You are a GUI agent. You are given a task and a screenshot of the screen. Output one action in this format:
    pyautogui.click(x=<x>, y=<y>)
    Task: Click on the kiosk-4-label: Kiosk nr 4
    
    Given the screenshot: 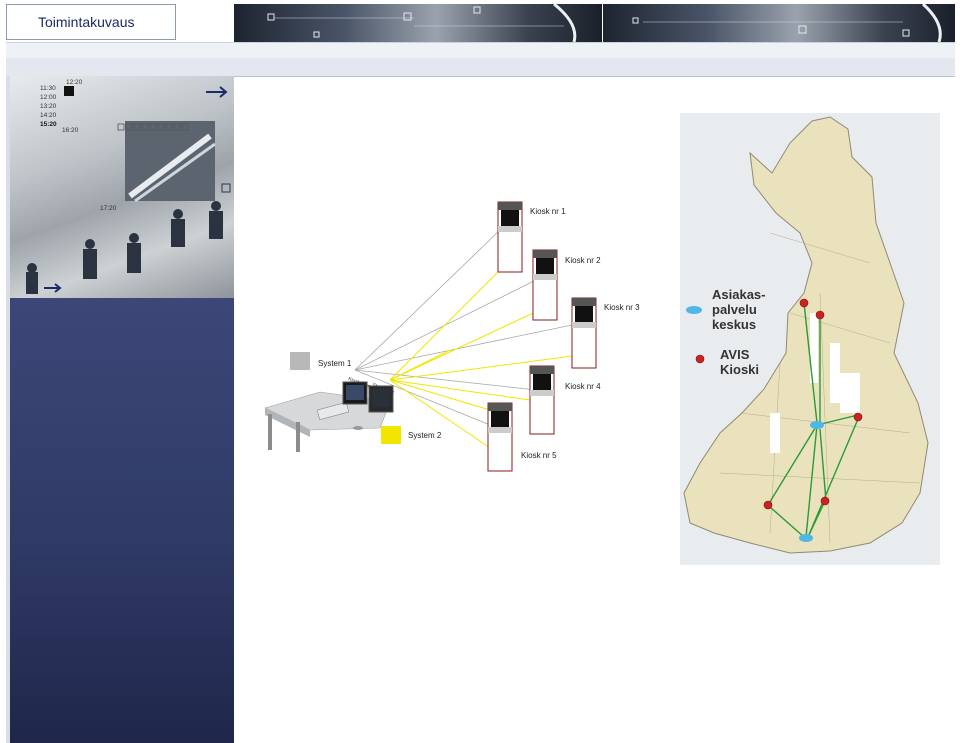 What is the action you would take?
    pyautogui.click(x=583, y=386)
    